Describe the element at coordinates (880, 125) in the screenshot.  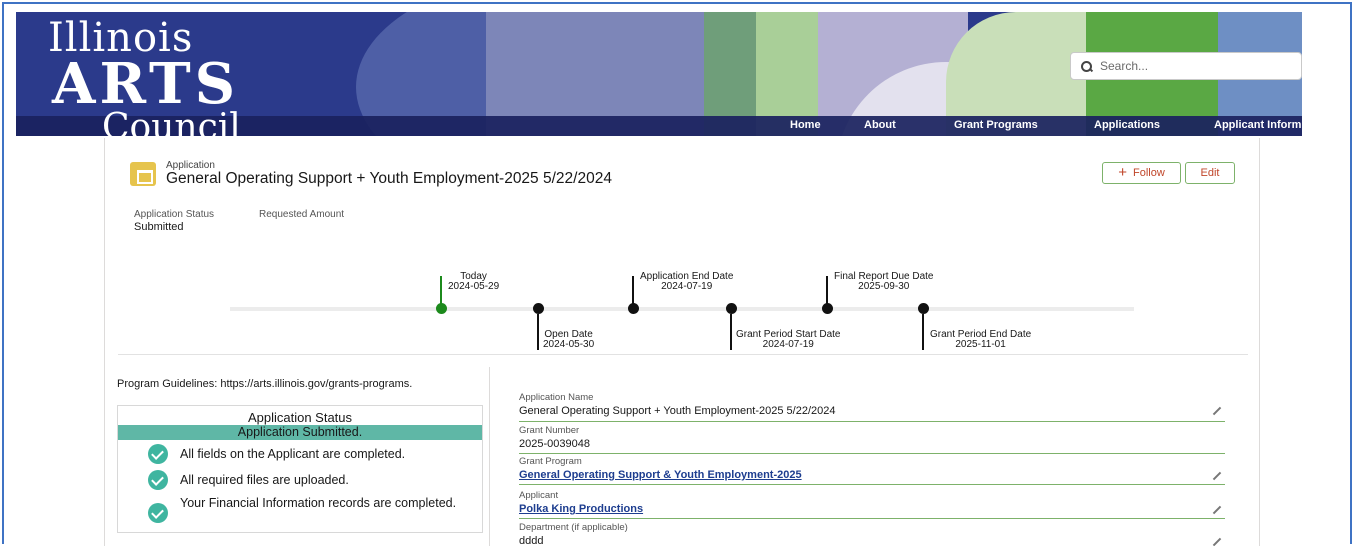
I see `nav-item-about: About` at that location.